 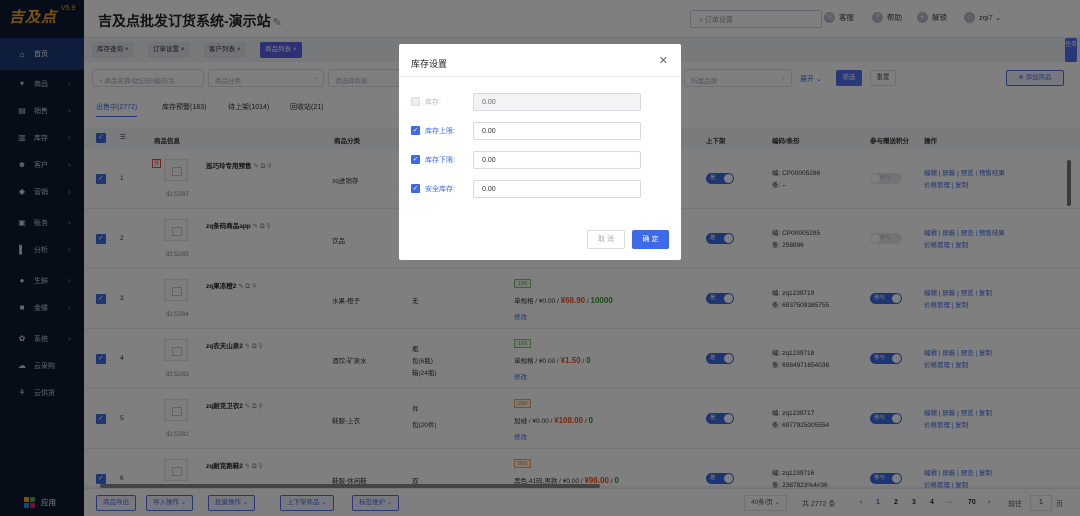 I want to click on modal-field-row: ✓ 库存下限: 0.00, so click(x=527, y=160).